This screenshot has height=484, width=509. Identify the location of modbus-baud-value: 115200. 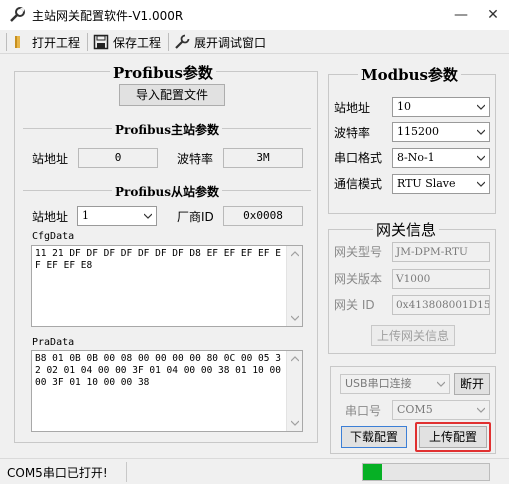
(418, 131).